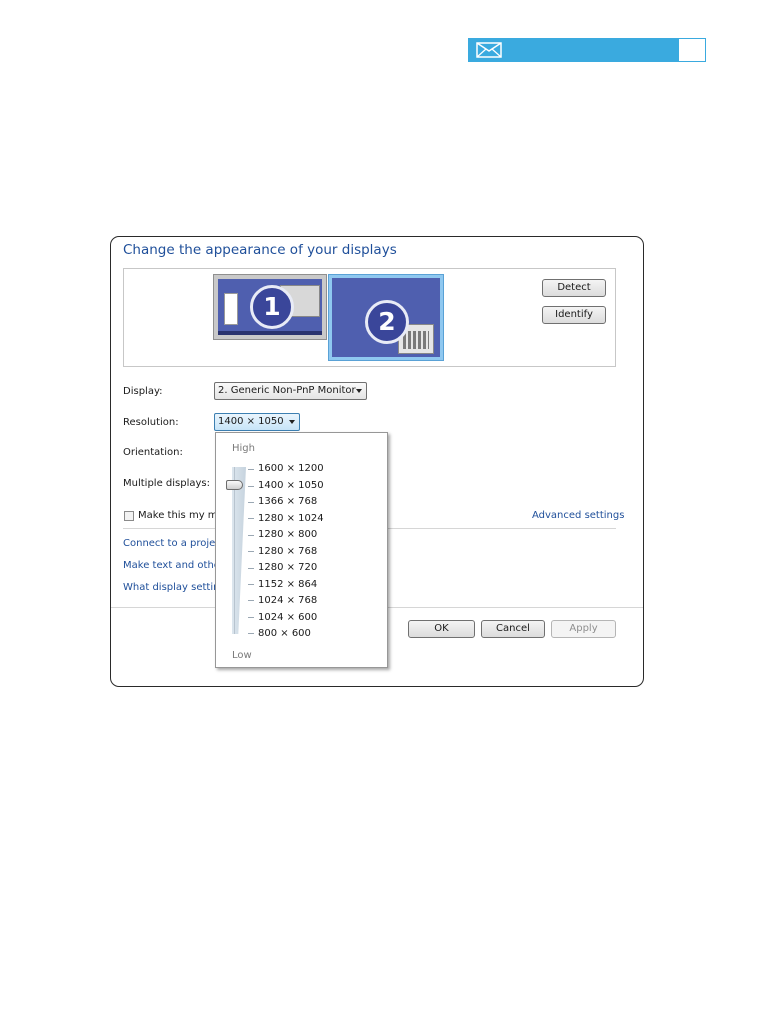 The image size is (757, 1009). Describe the element at coordinates (441, 629) in the screenshot. I see `ok-button: OK` at that location.